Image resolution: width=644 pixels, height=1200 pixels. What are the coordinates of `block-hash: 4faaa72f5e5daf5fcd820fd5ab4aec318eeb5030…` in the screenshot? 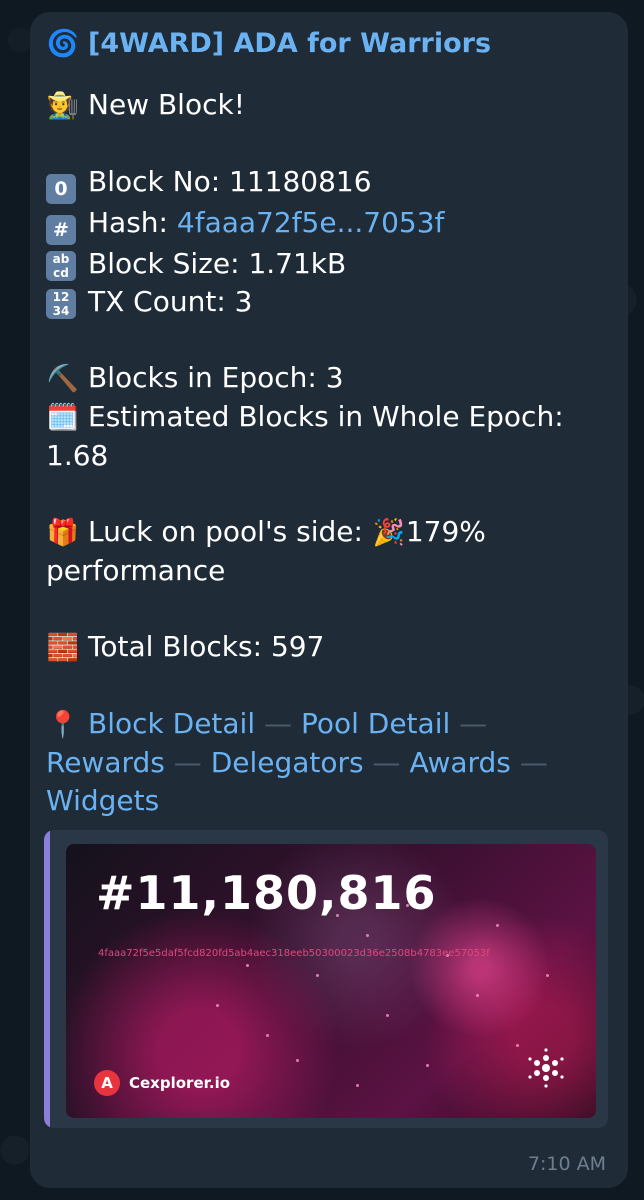 It's located at (294, 953).